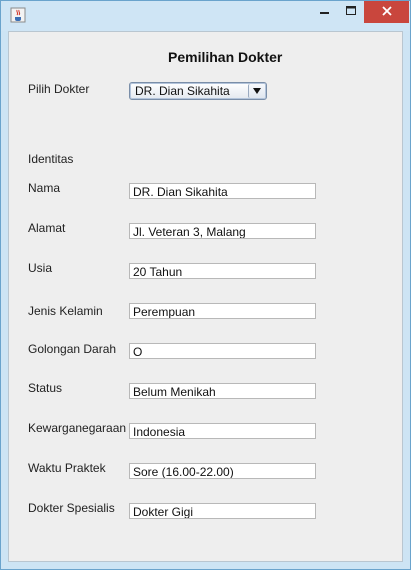  Describe the element at coordinates (18, 15) in the screenshot. I see `java-app-icon` at that location.